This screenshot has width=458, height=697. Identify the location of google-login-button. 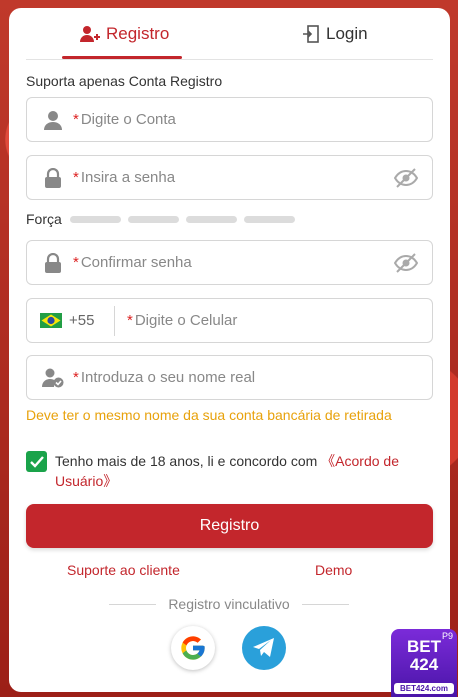
(193, 648).